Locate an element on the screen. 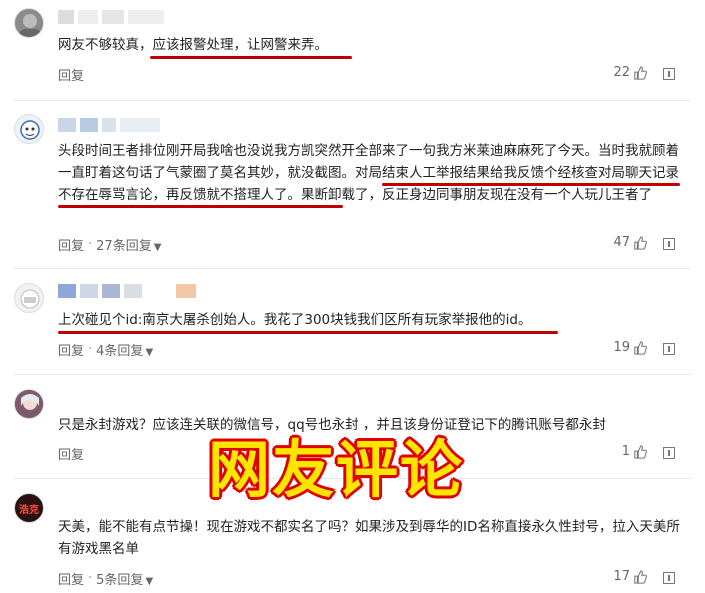 The image size is (705, 593). like-count: 22 is located at coordinates (621, 72).